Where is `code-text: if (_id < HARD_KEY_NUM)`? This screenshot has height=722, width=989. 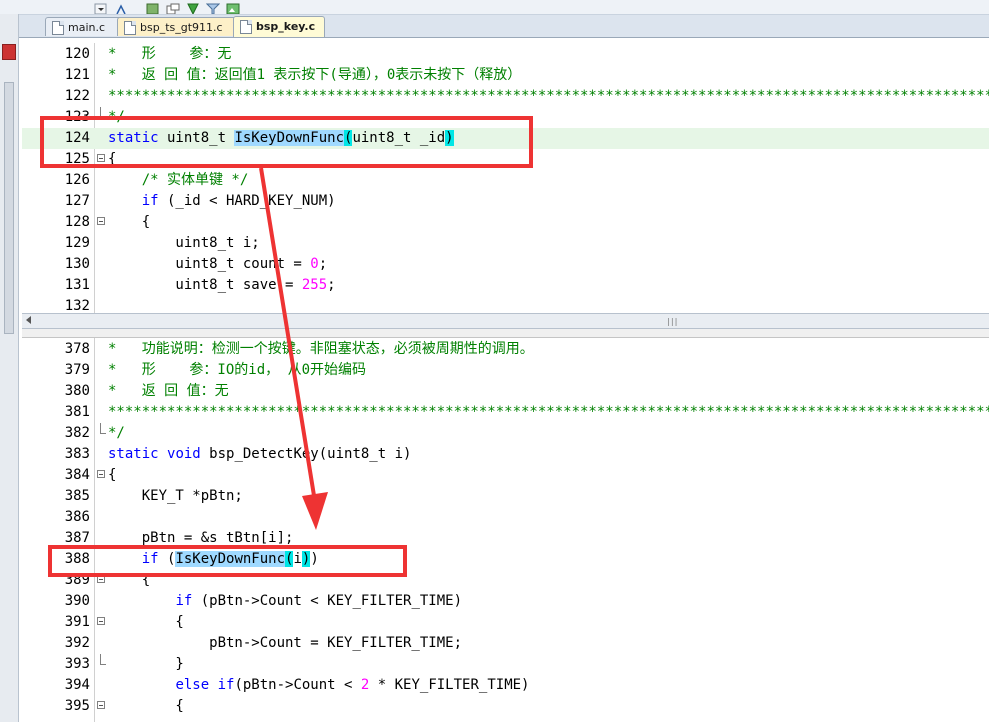
code-text: if (_id < HARD_KEY_NUM) is located at coordinates (222, 201).